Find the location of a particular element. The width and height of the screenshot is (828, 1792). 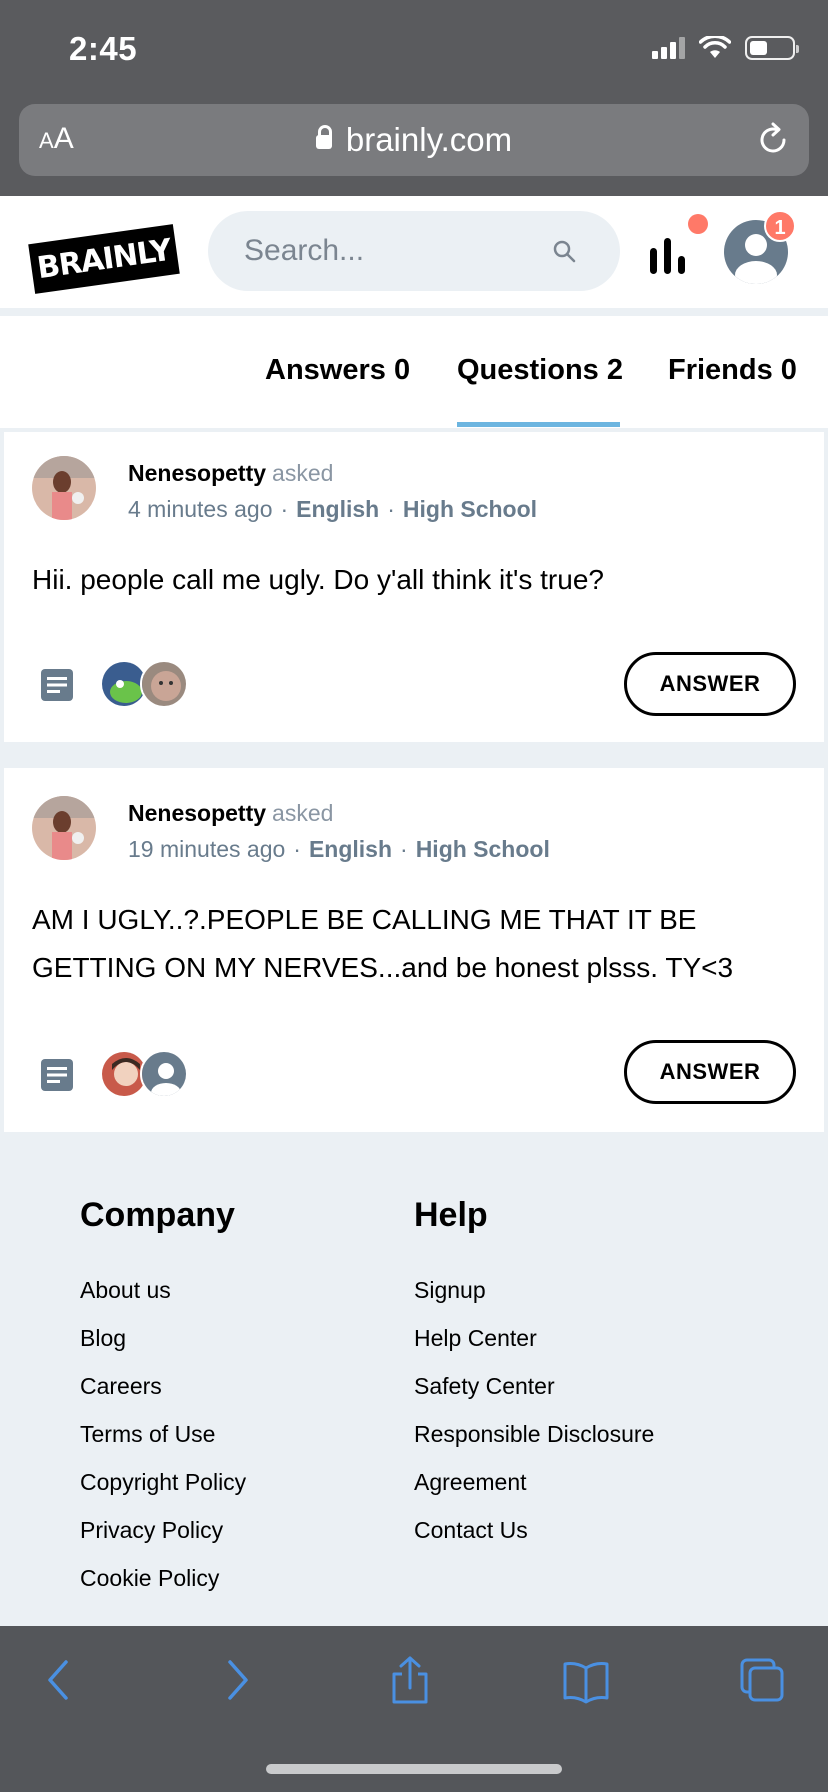

profile-tabs: Answers 0 Questions 2 Friends 0 is located at coordinates (414, 372).